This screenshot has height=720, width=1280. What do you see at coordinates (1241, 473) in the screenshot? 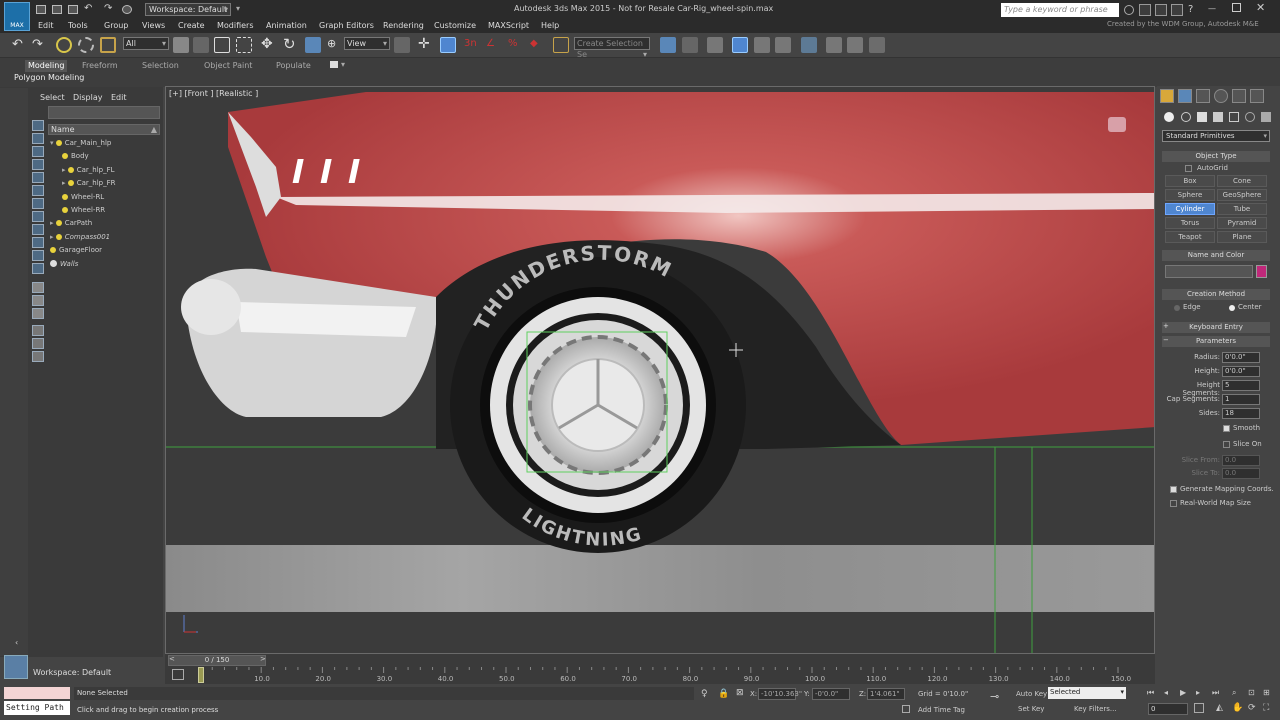
I see `slice-to-spinner: 0.0` at bounding box center [1241, 473].